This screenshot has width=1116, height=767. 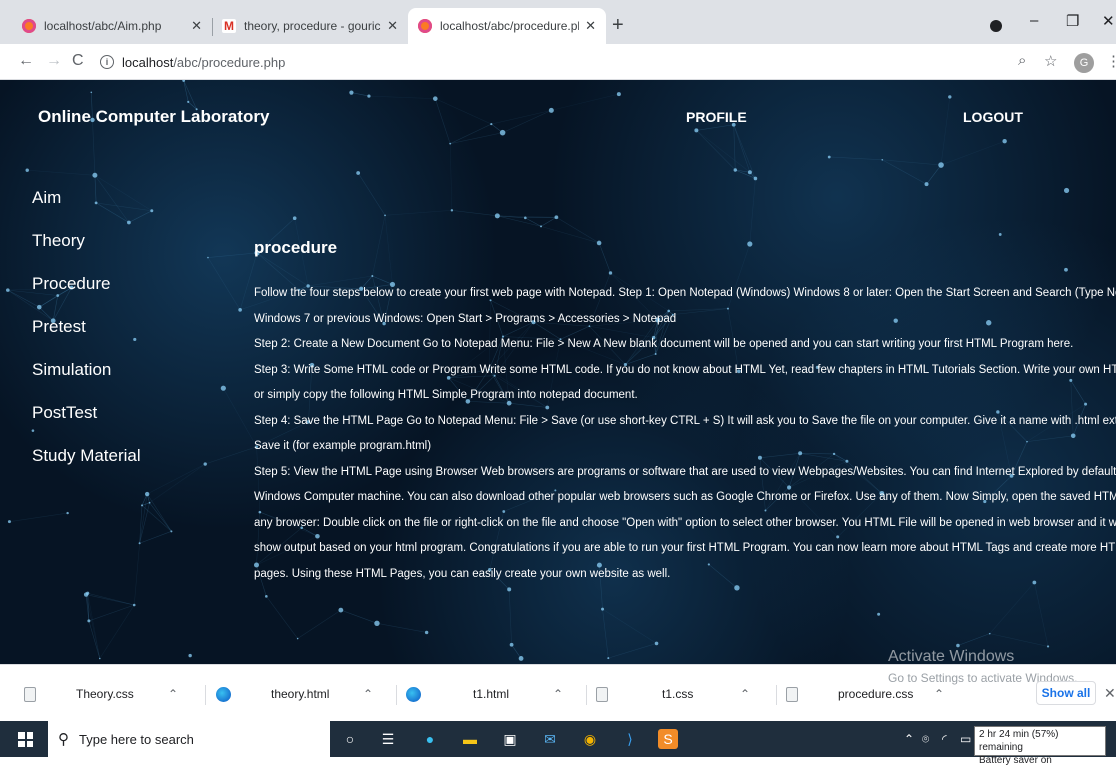 What do you see at coordinates (1111, 61) in the screenshot?
I see `menu-icon: ⋮` at bounding box center [1111, 61].